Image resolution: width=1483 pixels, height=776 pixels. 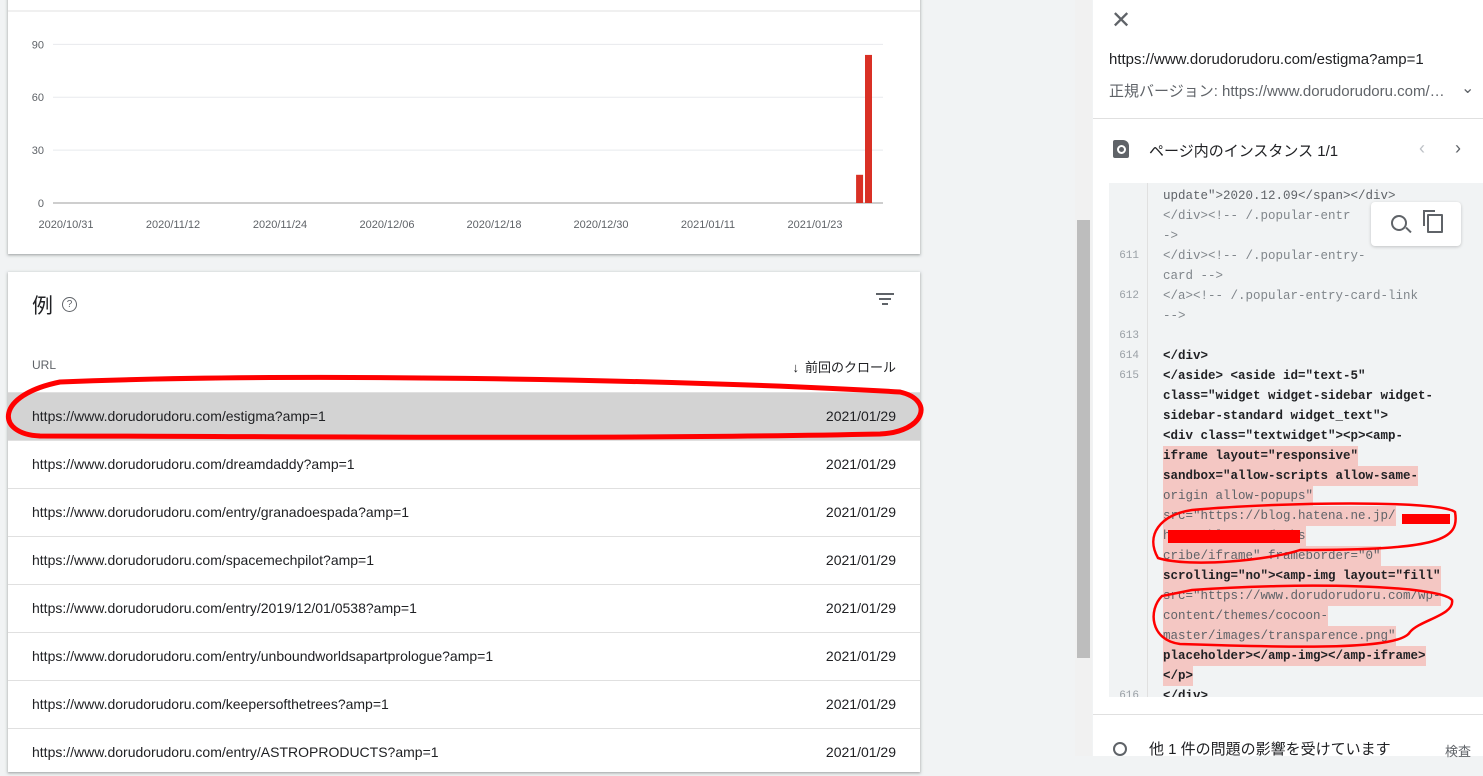 What do you see at coordinates (44, 365) in the screenshot?
I see `column-header-url: URL` at bounding box center [44, 365].